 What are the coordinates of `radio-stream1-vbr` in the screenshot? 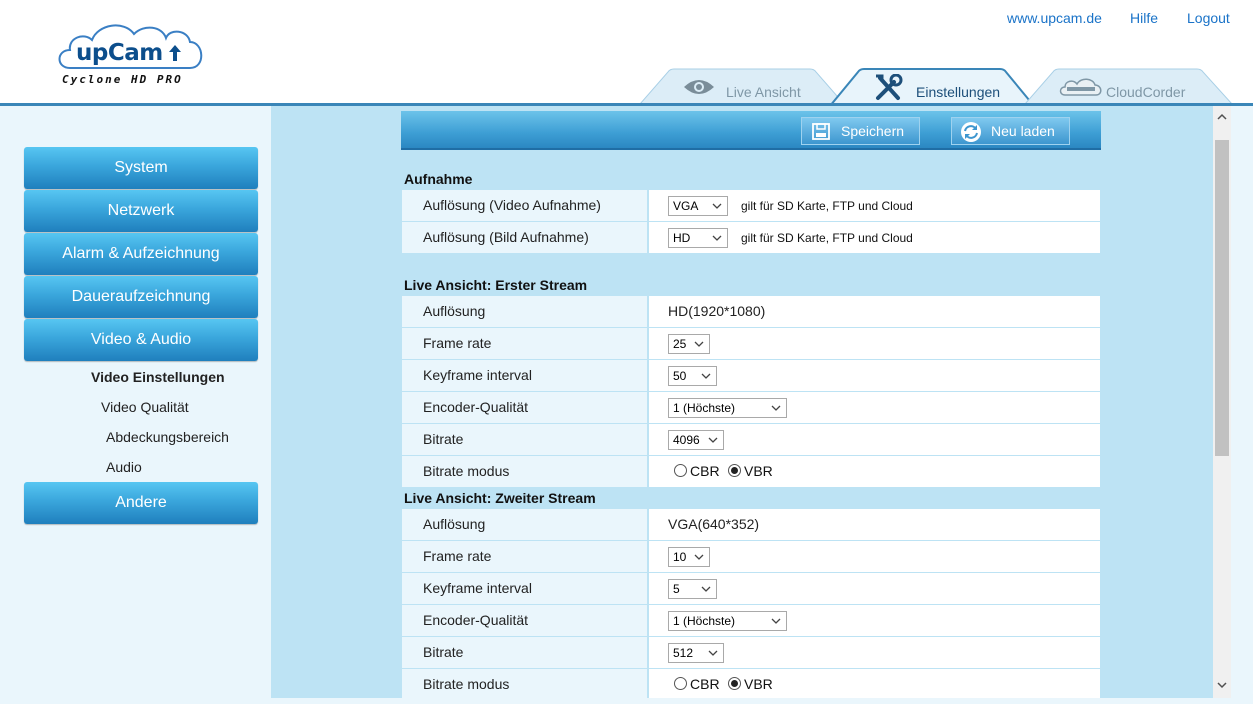 It's located at (734, 470).